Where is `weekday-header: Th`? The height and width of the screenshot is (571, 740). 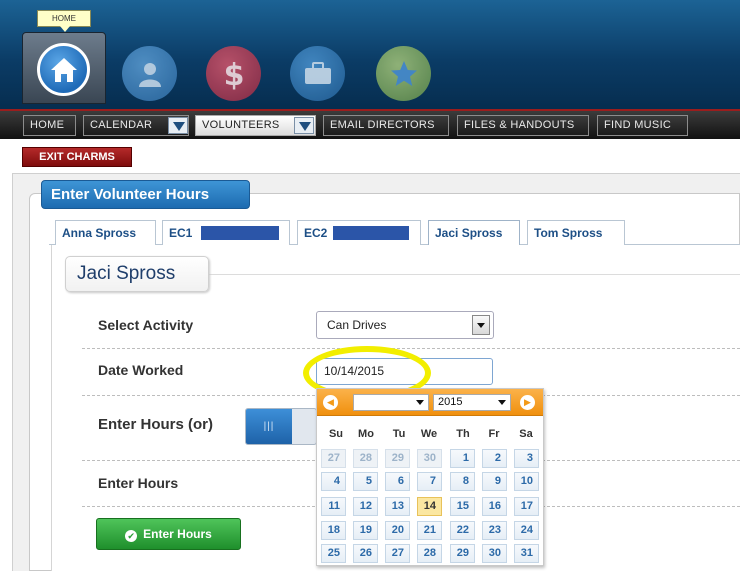
weekday-header: Th is located at coordinates (463, 434).